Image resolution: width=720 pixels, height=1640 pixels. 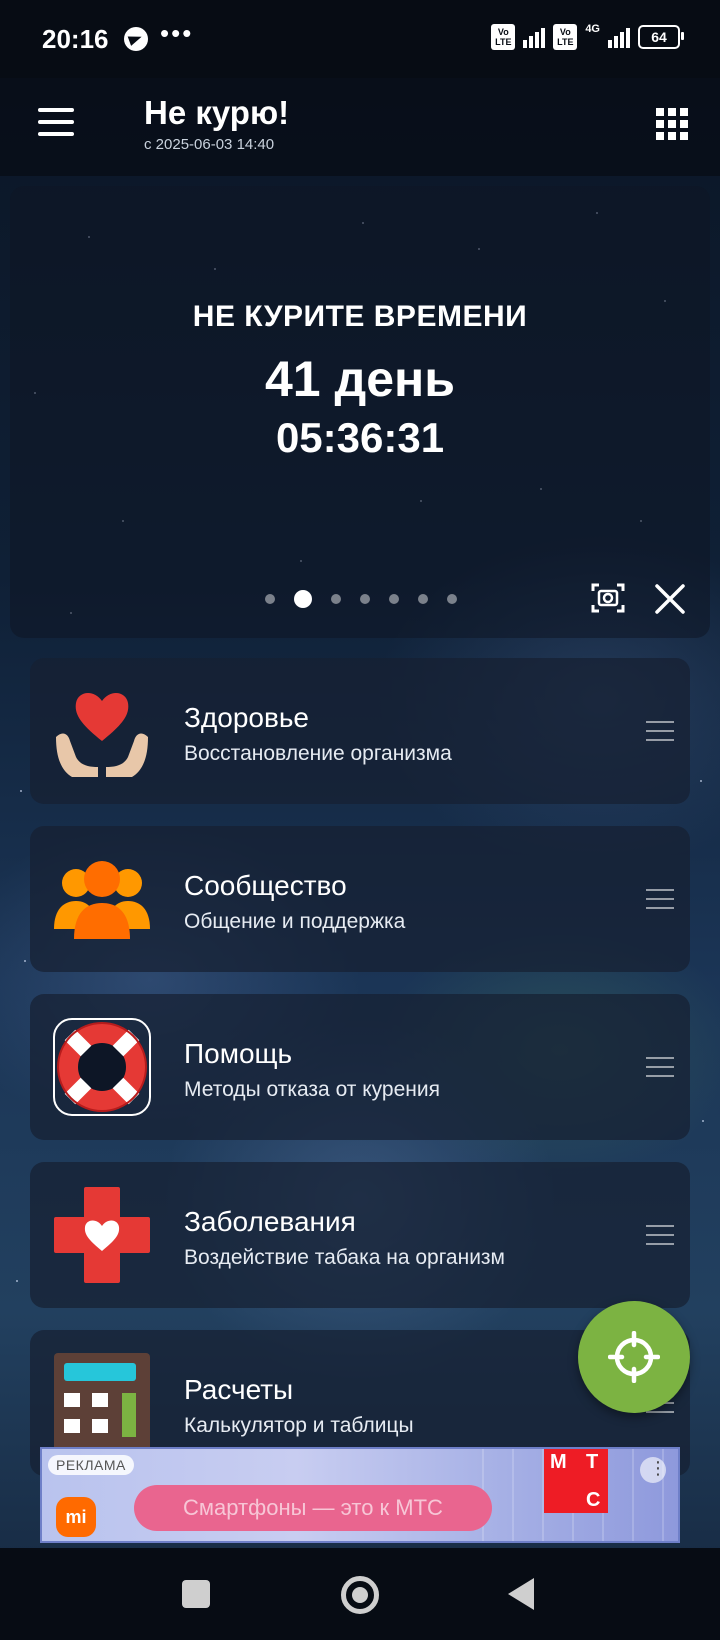 I want to click on signal-icon, so click(x=534, y=37).